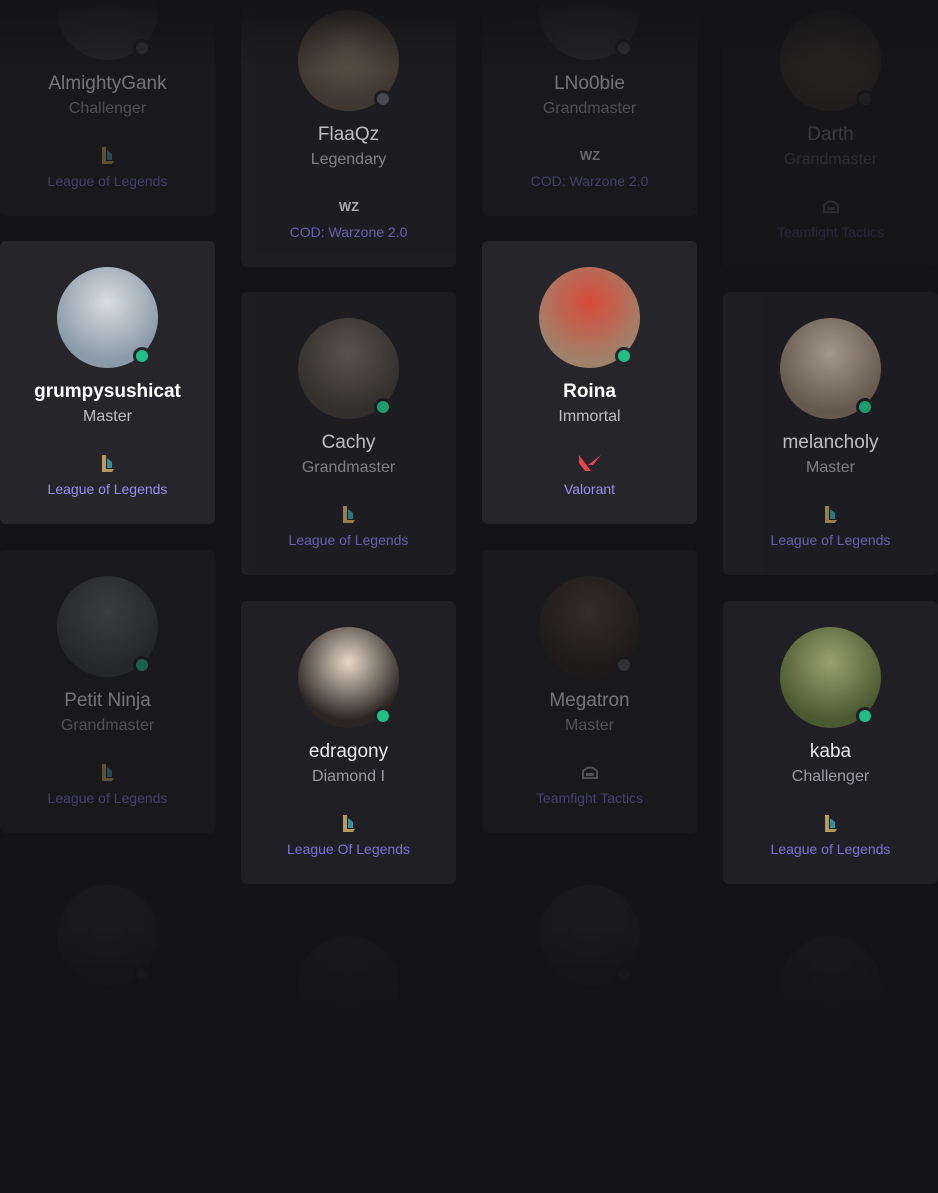  What do you see at coordinates (348, 159) in the screenshot?
I see `player-rank: Legendary` at bounding box center [348, 159].